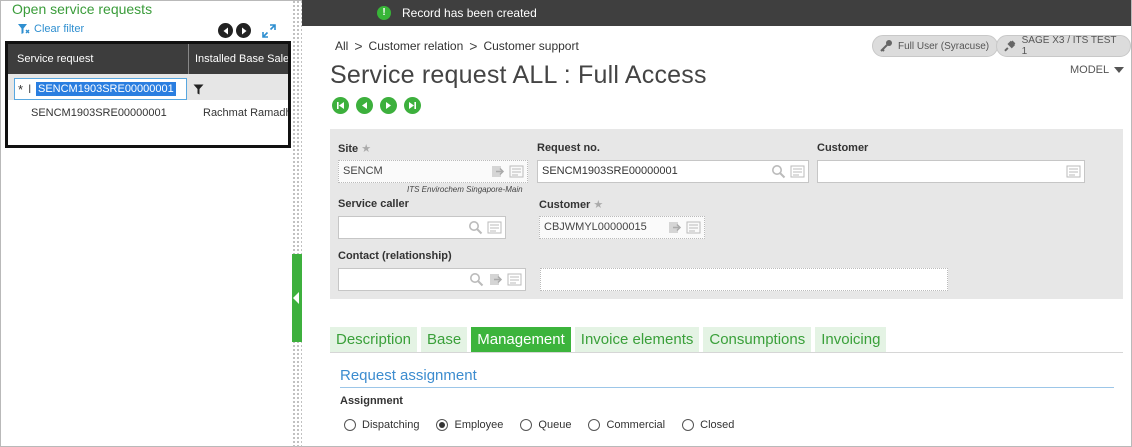 The width and height of the screenshot is (1132, 447). What do you see at coordinates (944, 46) in the screenshot?
I see `user-pill-label: Full User (Syracuse)` at bounding box center [944, 46].